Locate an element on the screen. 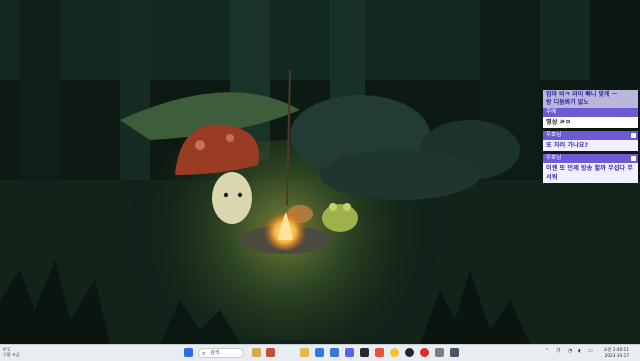  weather-widget: 9°C 구름 조금 is located at coordinates (11, 352).